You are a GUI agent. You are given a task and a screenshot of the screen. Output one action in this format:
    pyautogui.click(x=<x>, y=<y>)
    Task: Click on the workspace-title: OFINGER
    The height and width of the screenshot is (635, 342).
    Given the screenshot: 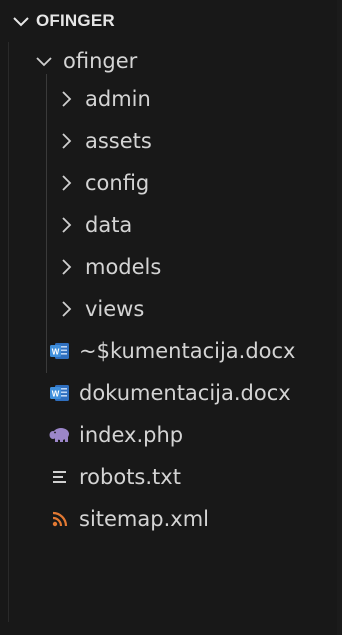 What is the action you would take?
    pyautogui.click(x=75, y=20)
    